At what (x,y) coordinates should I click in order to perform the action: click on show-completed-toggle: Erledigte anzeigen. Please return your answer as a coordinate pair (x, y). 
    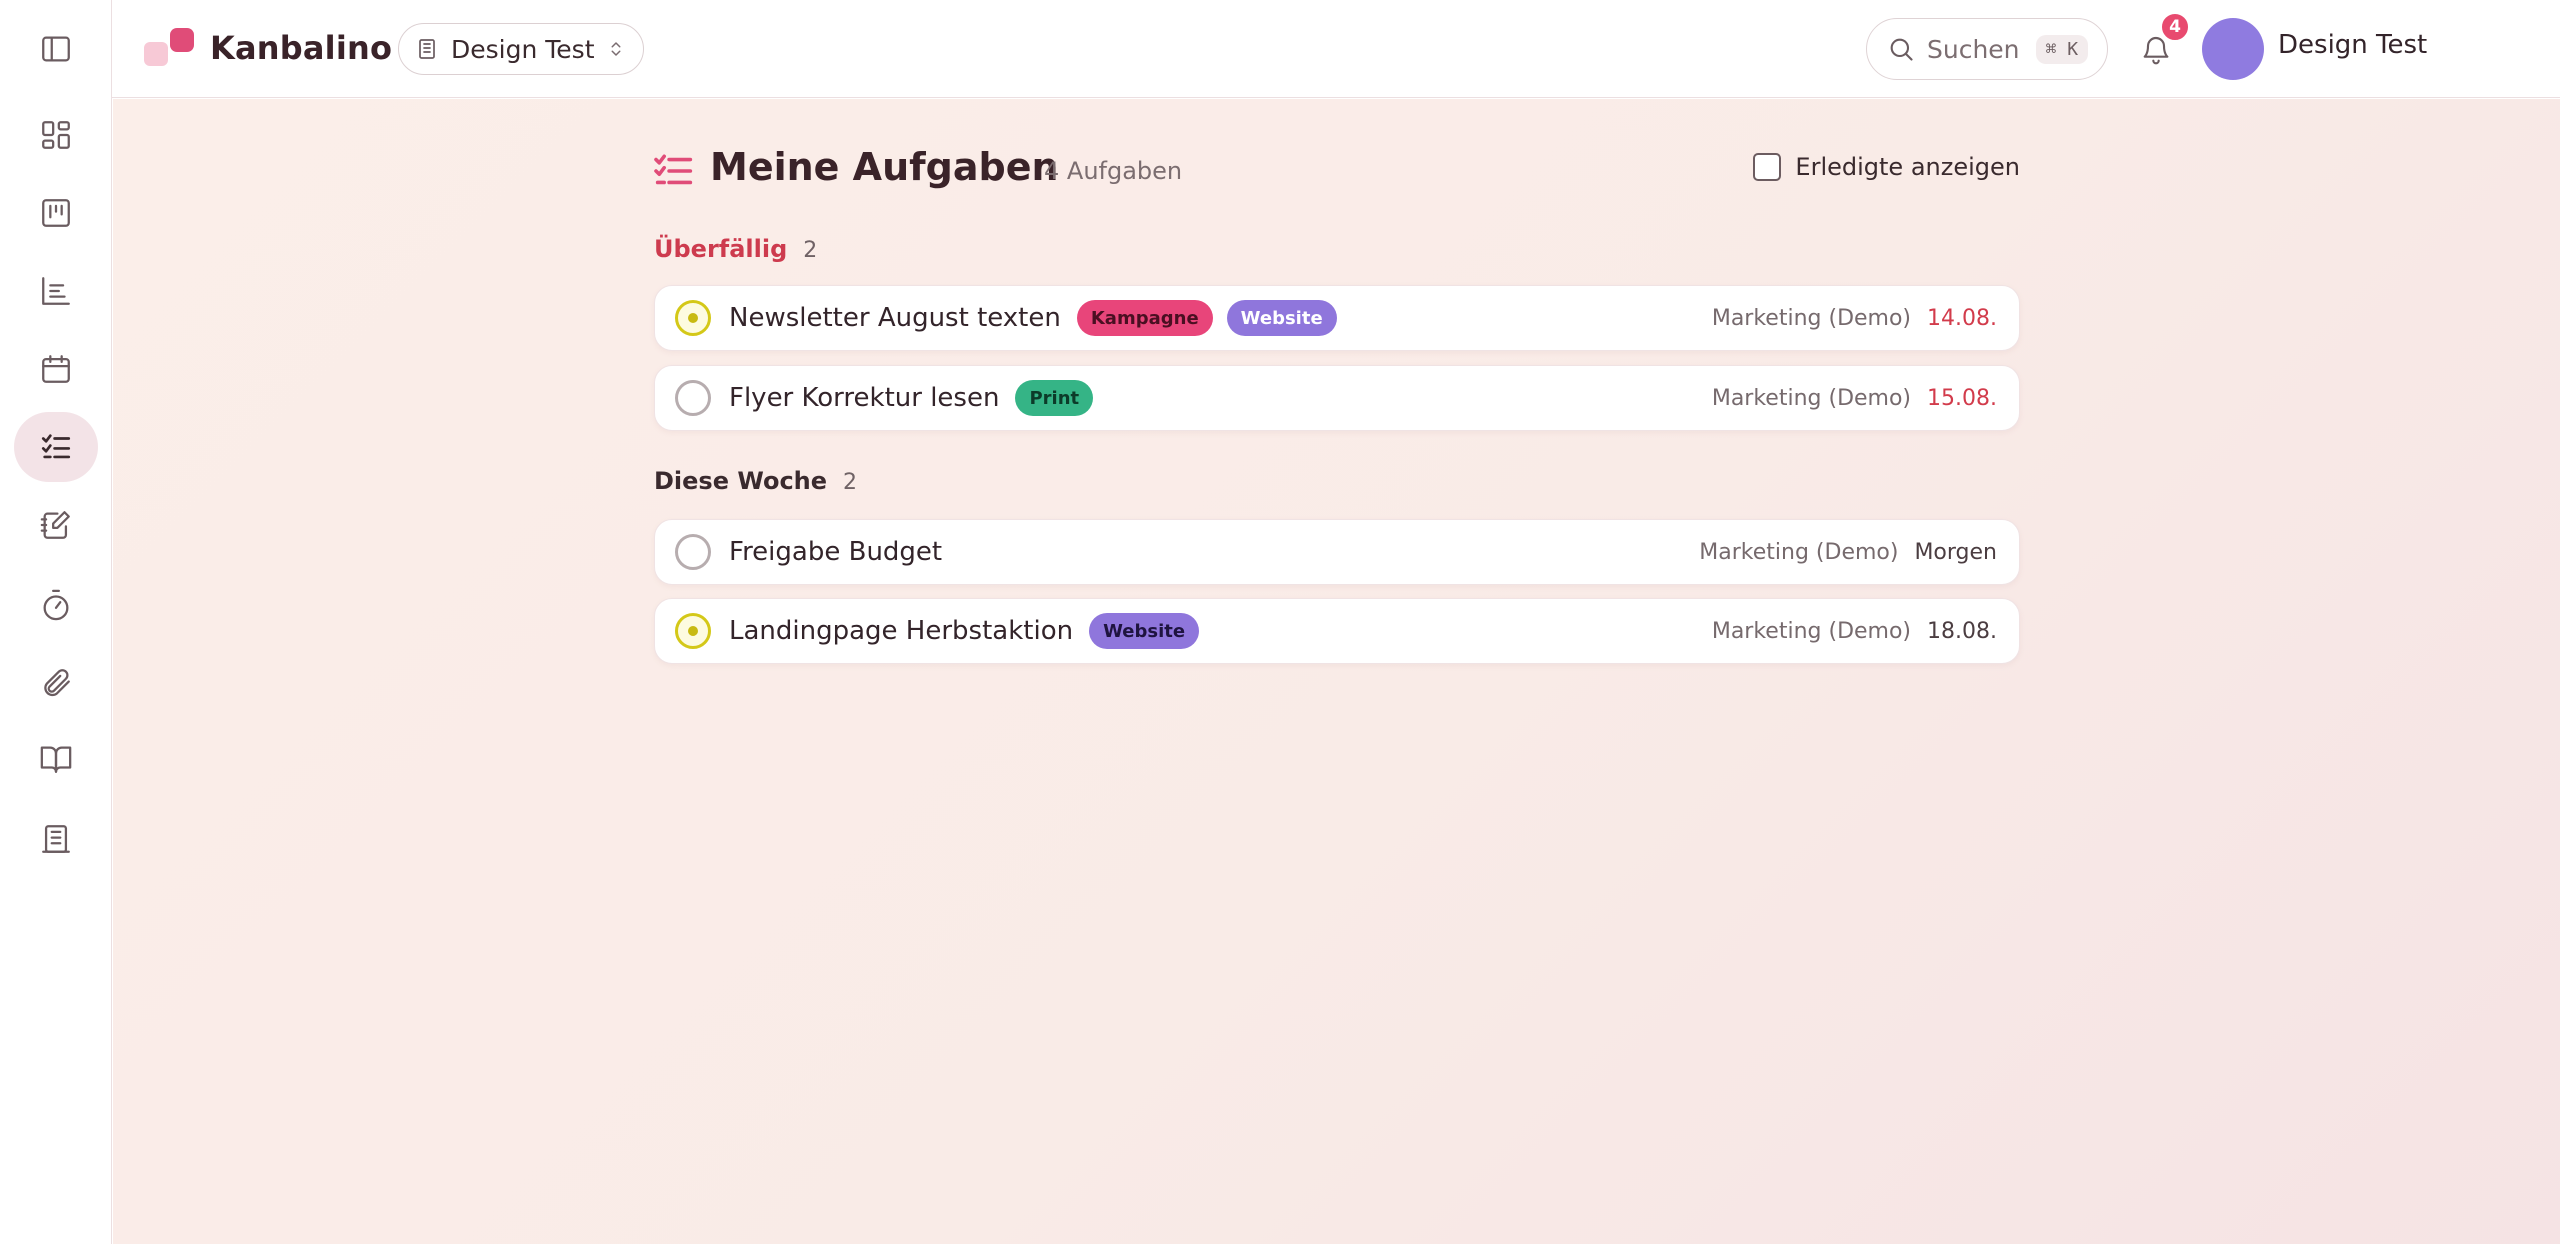
    Looking at the image, I should click on (1886, 167).